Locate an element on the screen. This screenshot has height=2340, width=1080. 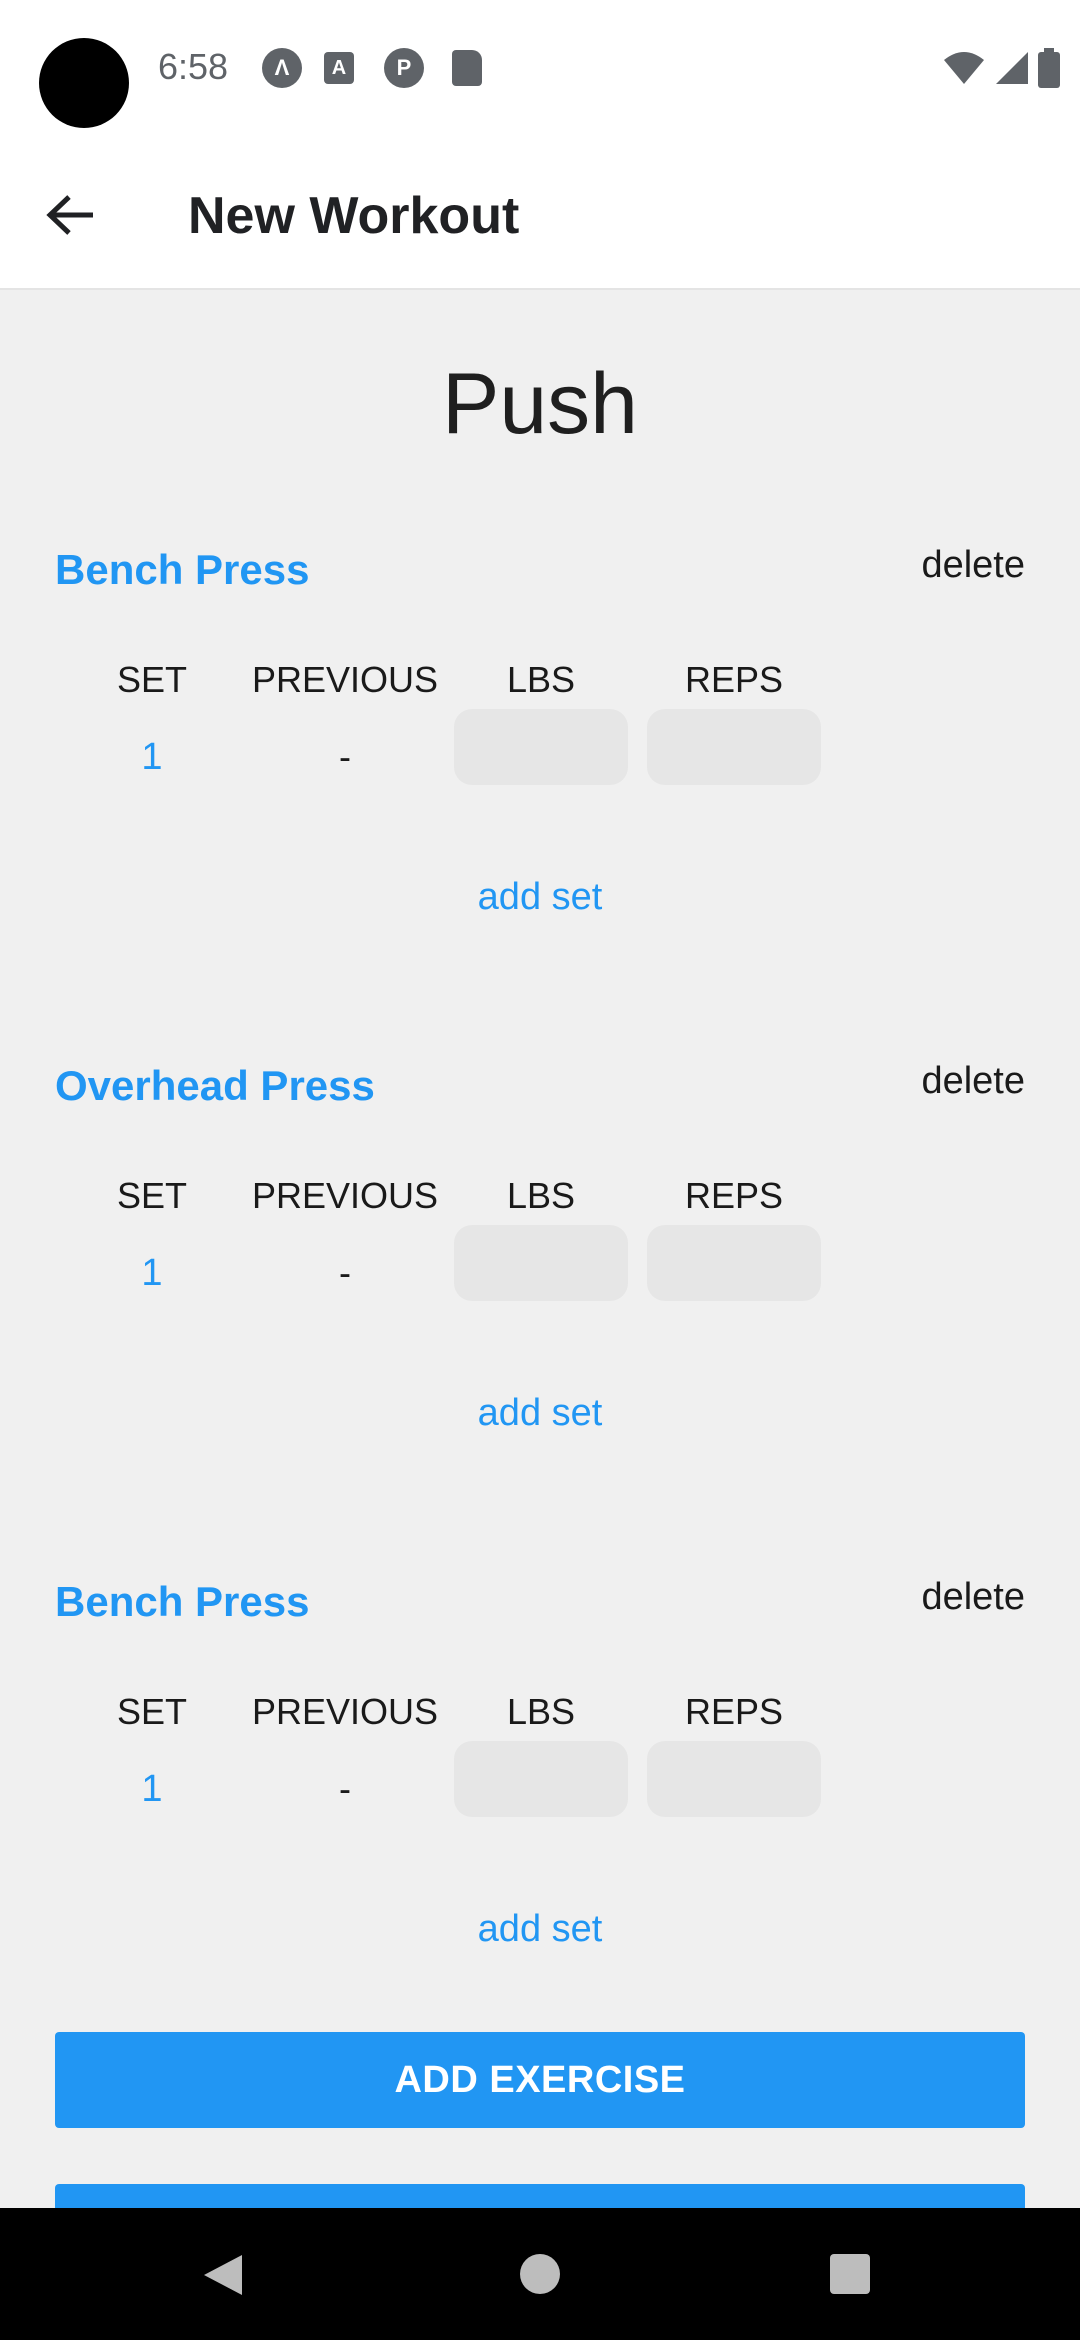
p-icon: P is located at coordinates (404, 68).